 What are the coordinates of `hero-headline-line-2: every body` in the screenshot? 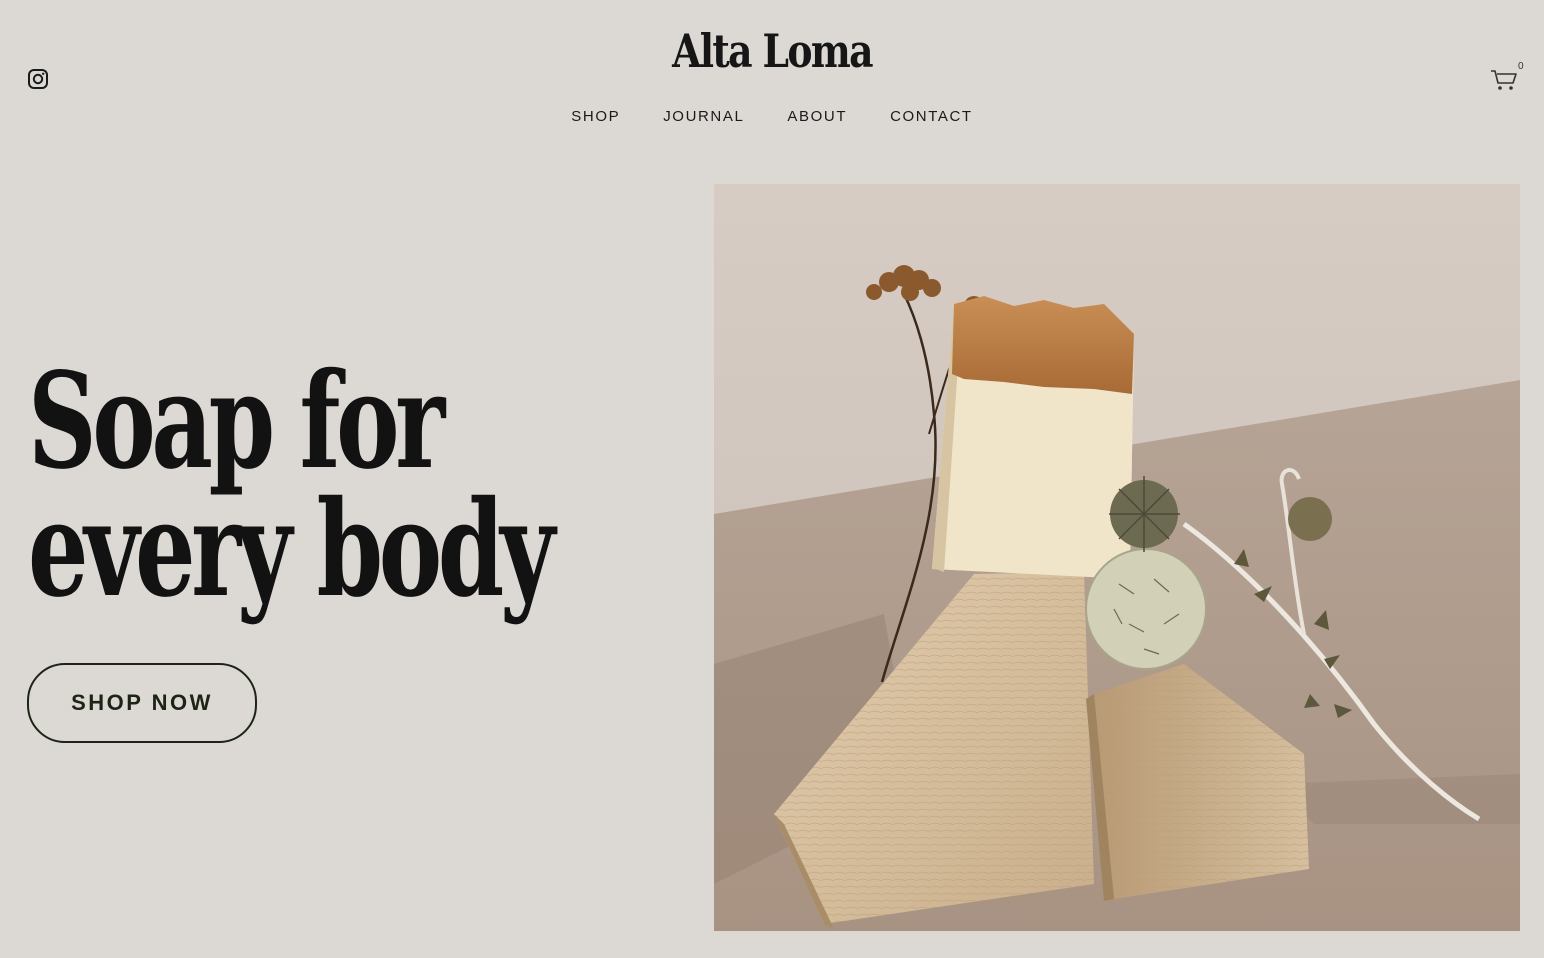 It's located at (291, 549).